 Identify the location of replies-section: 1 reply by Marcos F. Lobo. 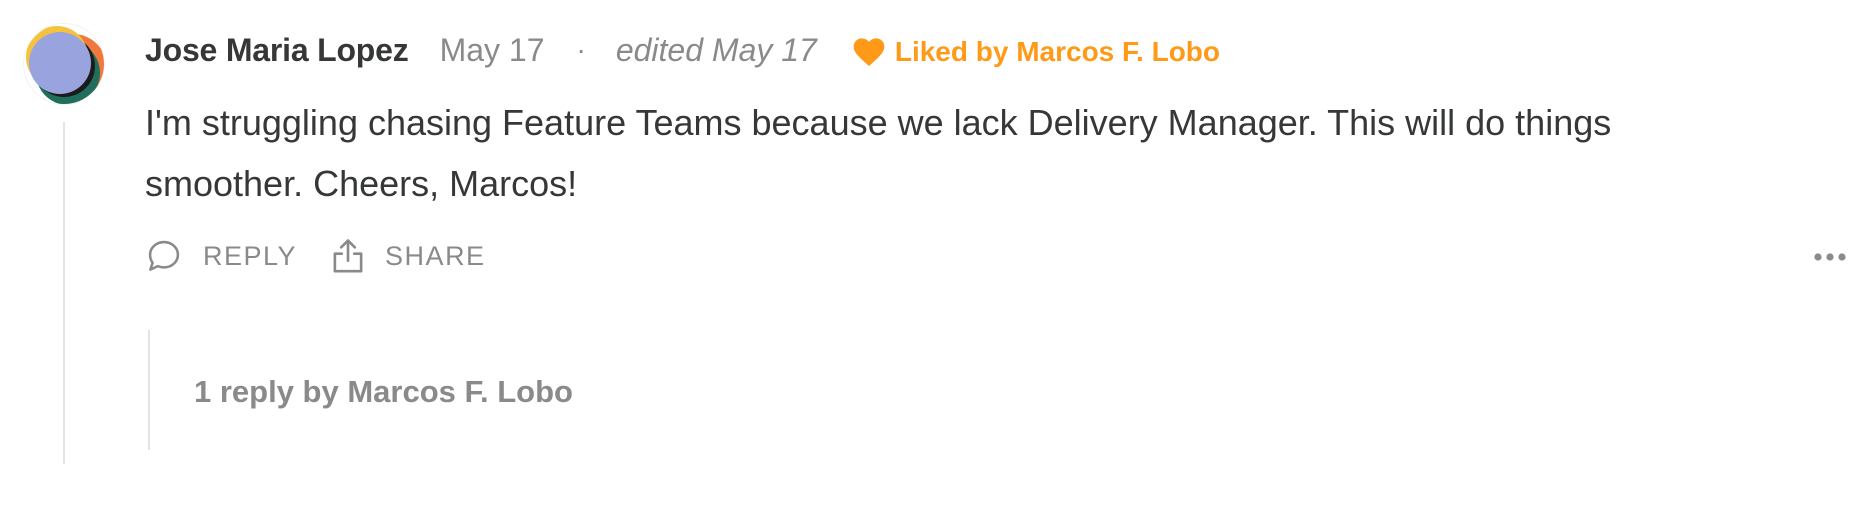
(360, 390).